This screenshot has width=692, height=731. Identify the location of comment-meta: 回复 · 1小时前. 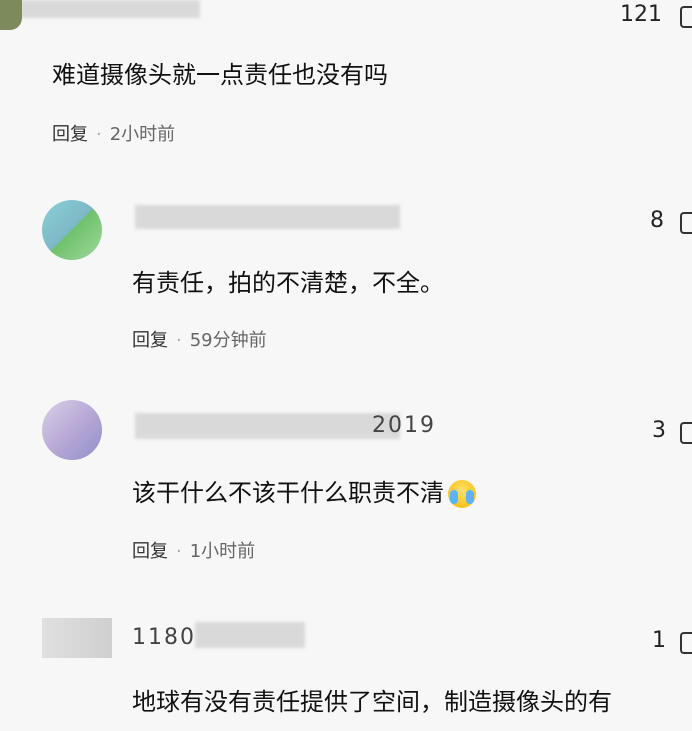
(193, 550).